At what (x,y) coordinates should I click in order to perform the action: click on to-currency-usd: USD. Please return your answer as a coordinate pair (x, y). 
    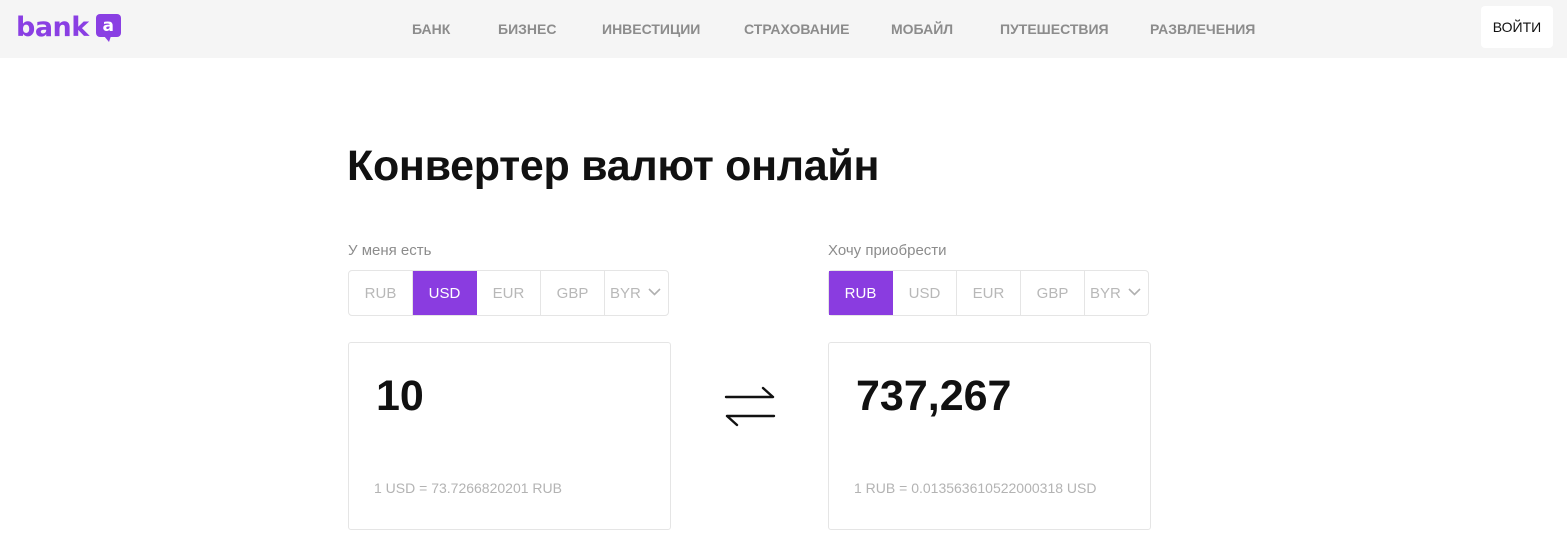
    Looking at the image, I should click on (925, 293).